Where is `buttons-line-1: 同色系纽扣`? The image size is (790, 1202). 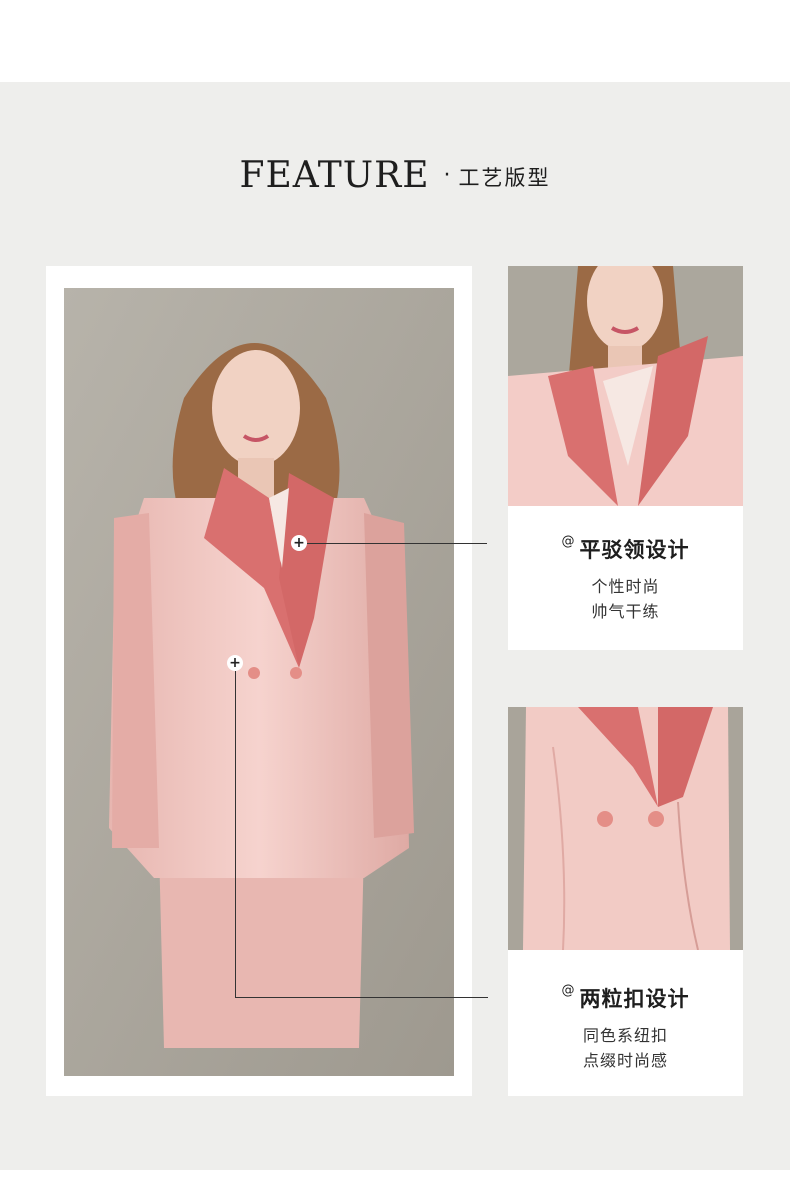 buttons-line-1: 同色系纽扣 is located at coordinates (625, 1035).